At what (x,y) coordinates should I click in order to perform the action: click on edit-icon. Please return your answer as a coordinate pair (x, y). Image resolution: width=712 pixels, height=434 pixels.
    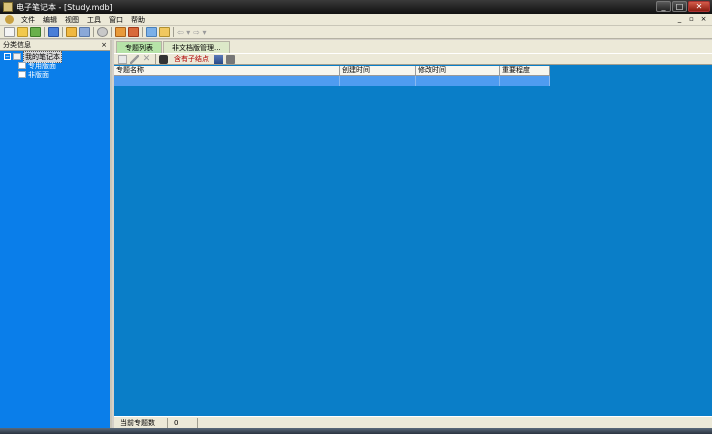
    Looking at the image, I should click on (134, 59).